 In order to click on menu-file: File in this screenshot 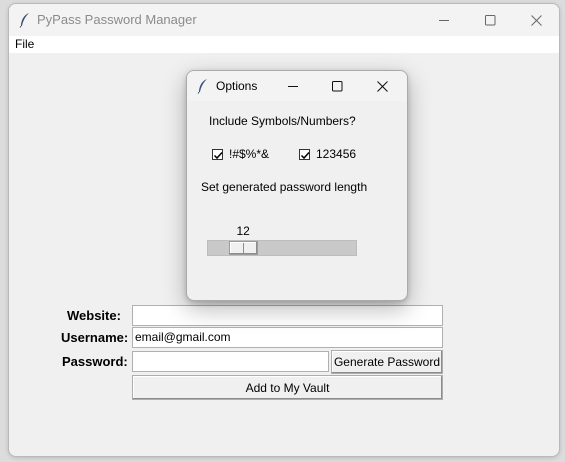, I will do `click(24, 44)`.